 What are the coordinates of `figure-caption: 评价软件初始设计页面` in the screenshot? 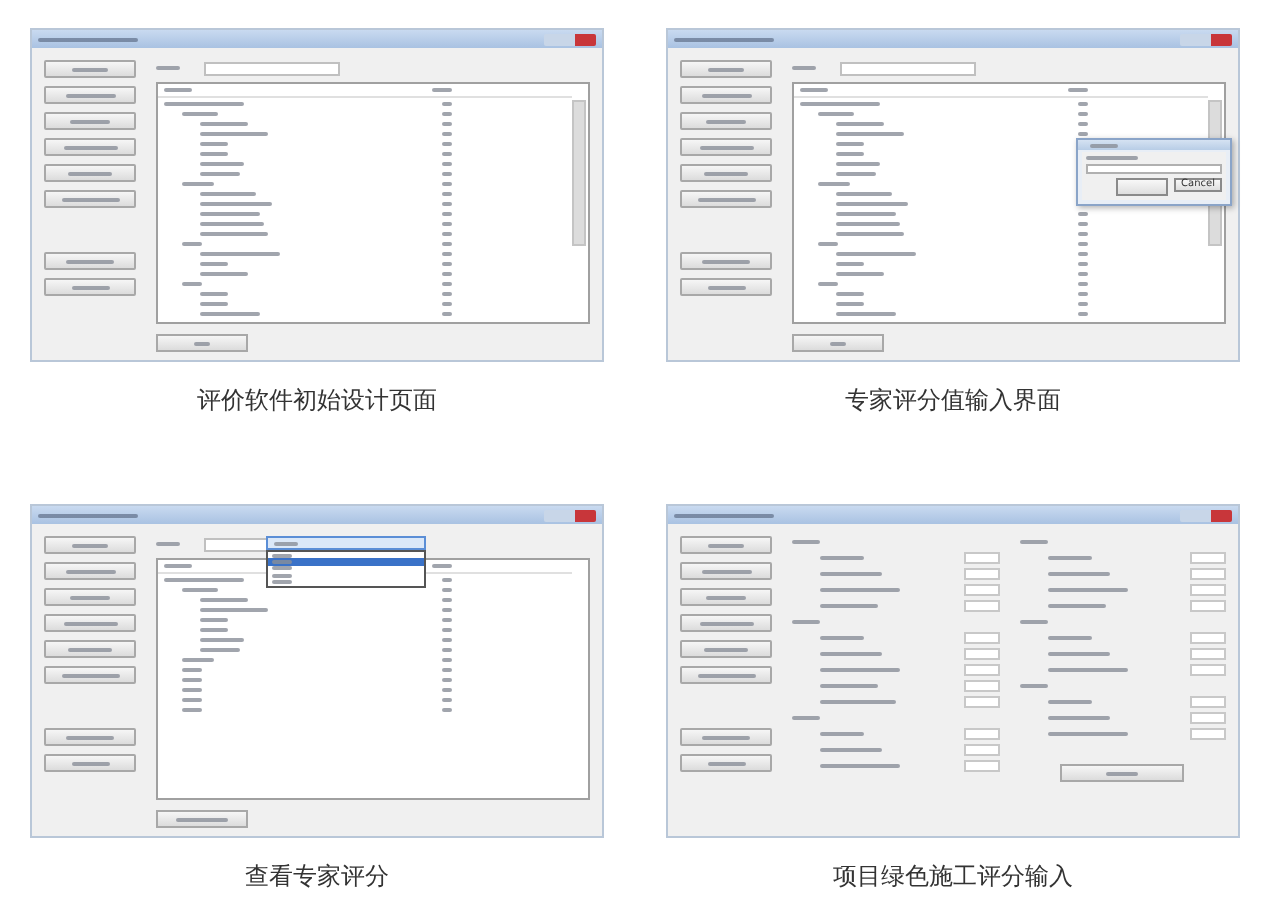 It's located at (317, 400).